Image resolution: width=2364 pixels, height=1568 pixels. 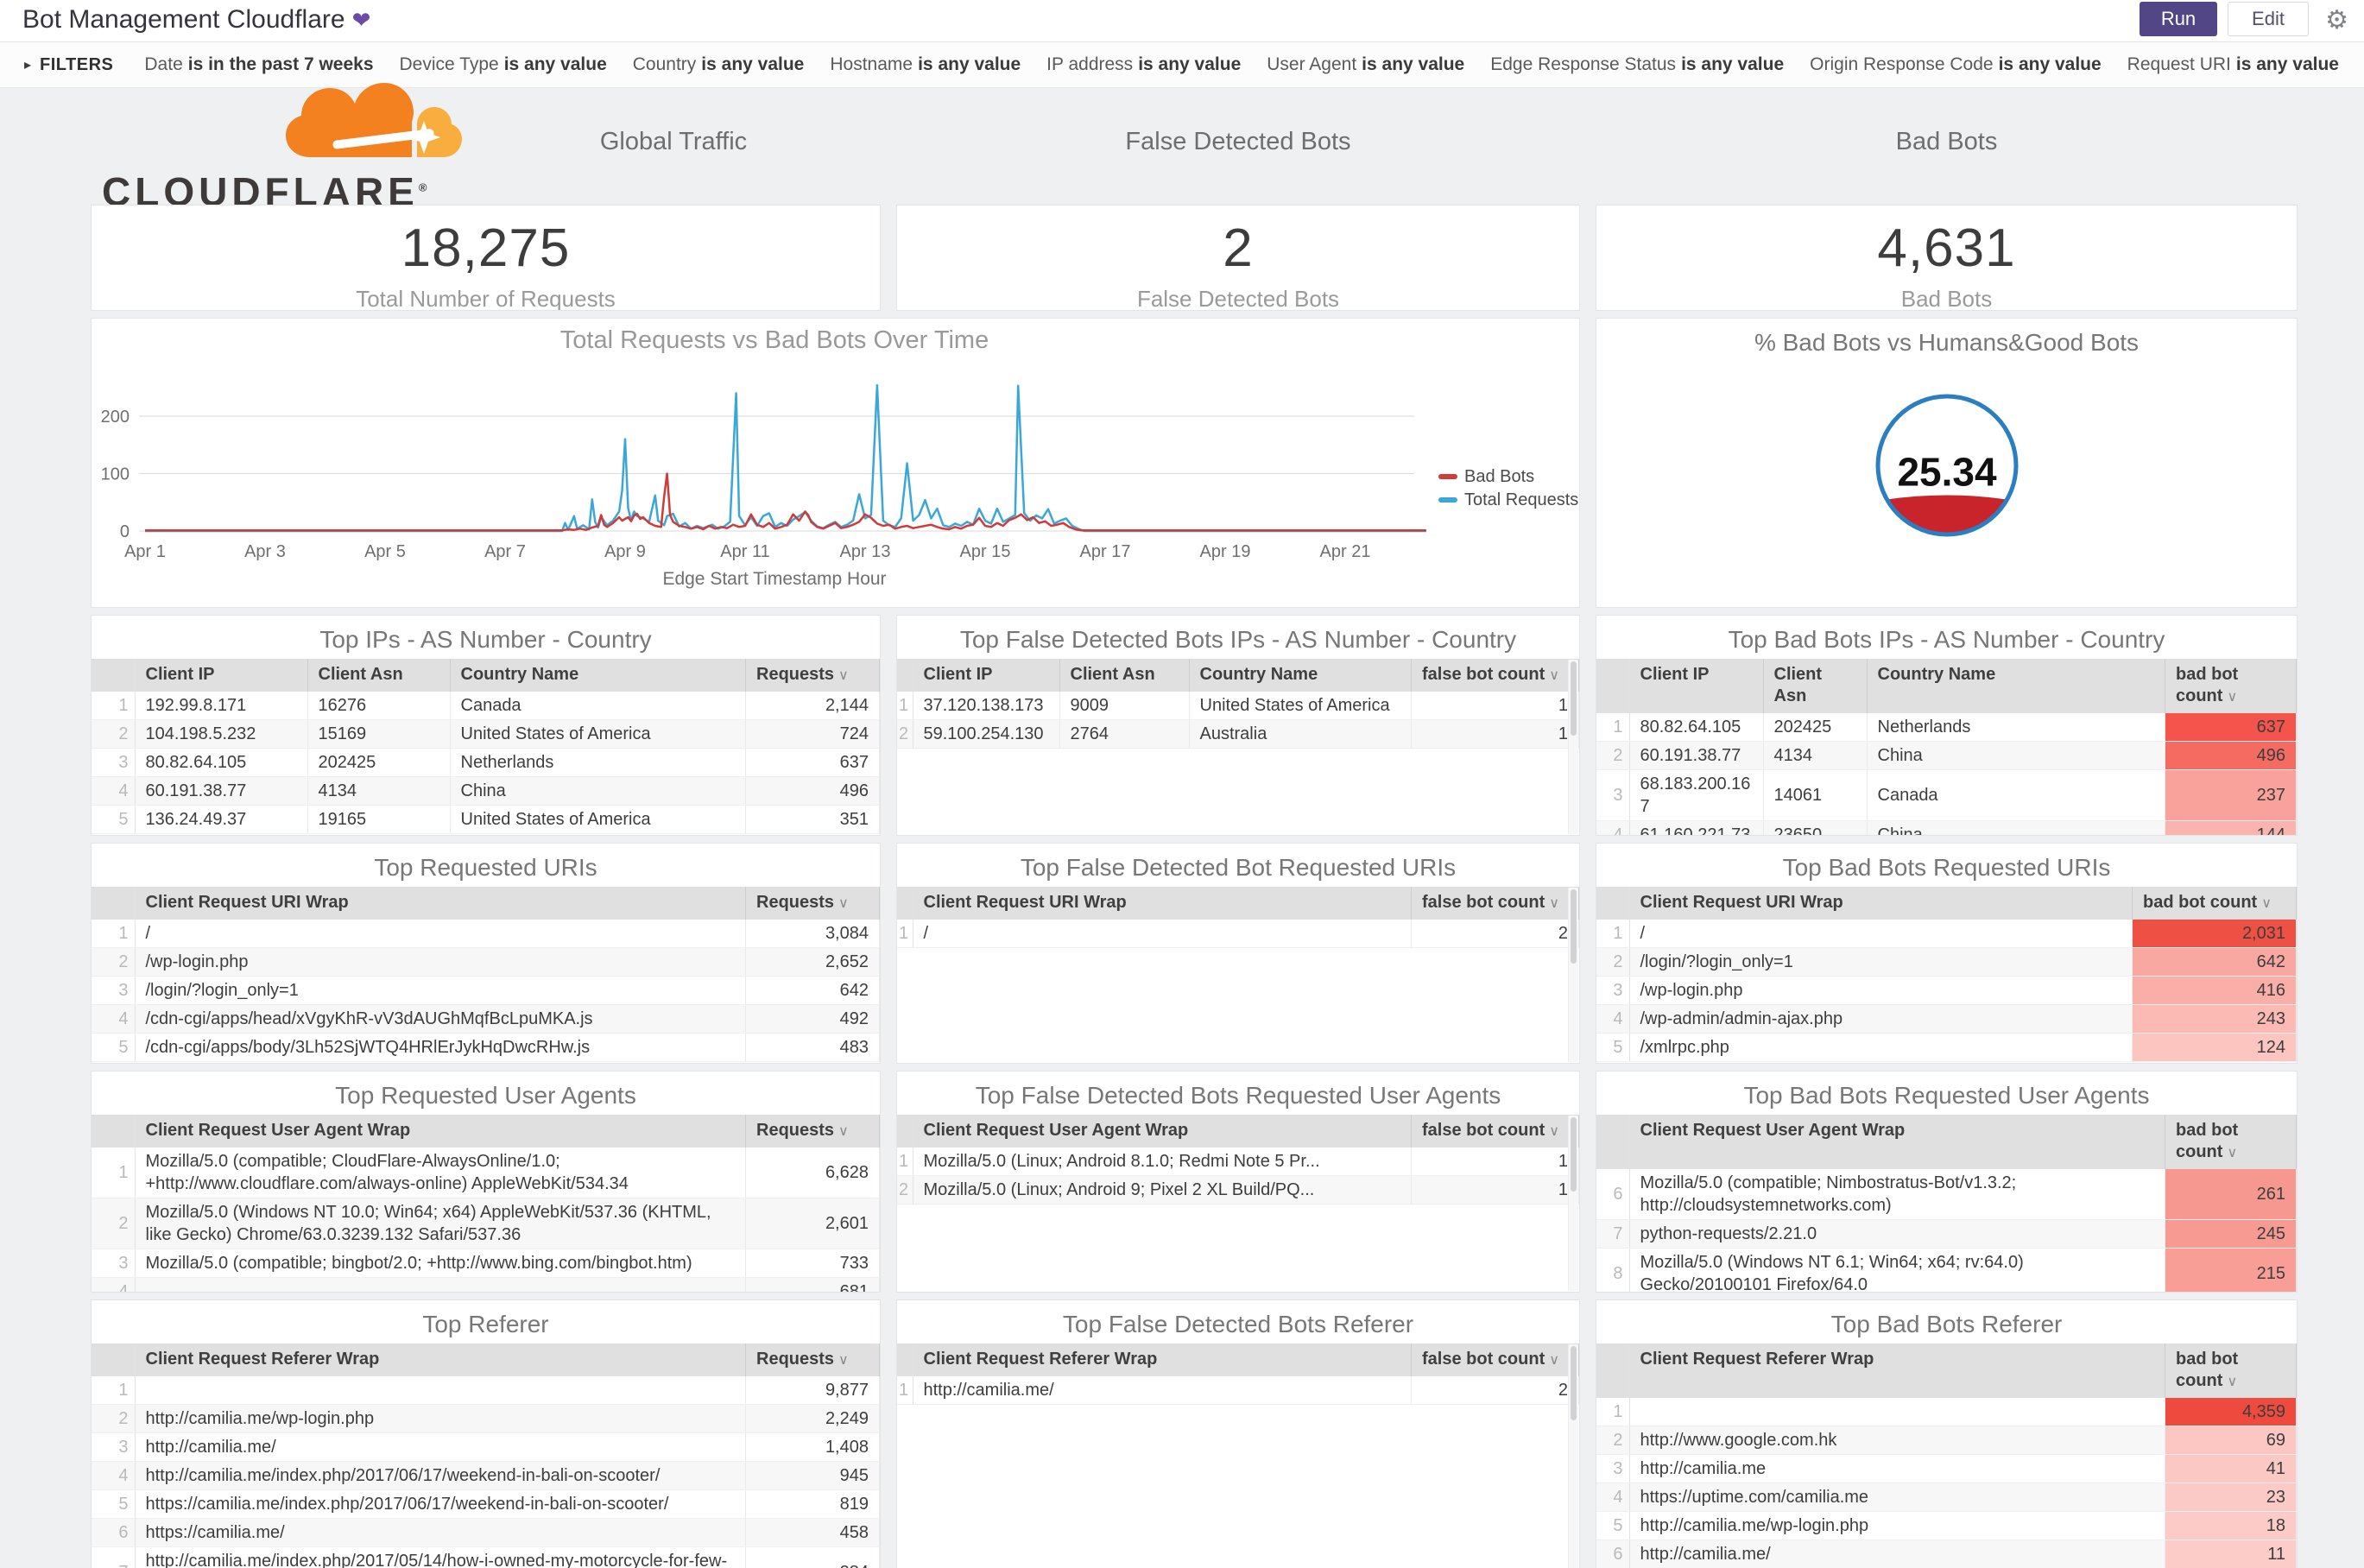 What do you see at coordinates (2231, 1412) in the screenshot?
I see `metric-value-cell: 4,359` at bounding box center [2231, 1412].